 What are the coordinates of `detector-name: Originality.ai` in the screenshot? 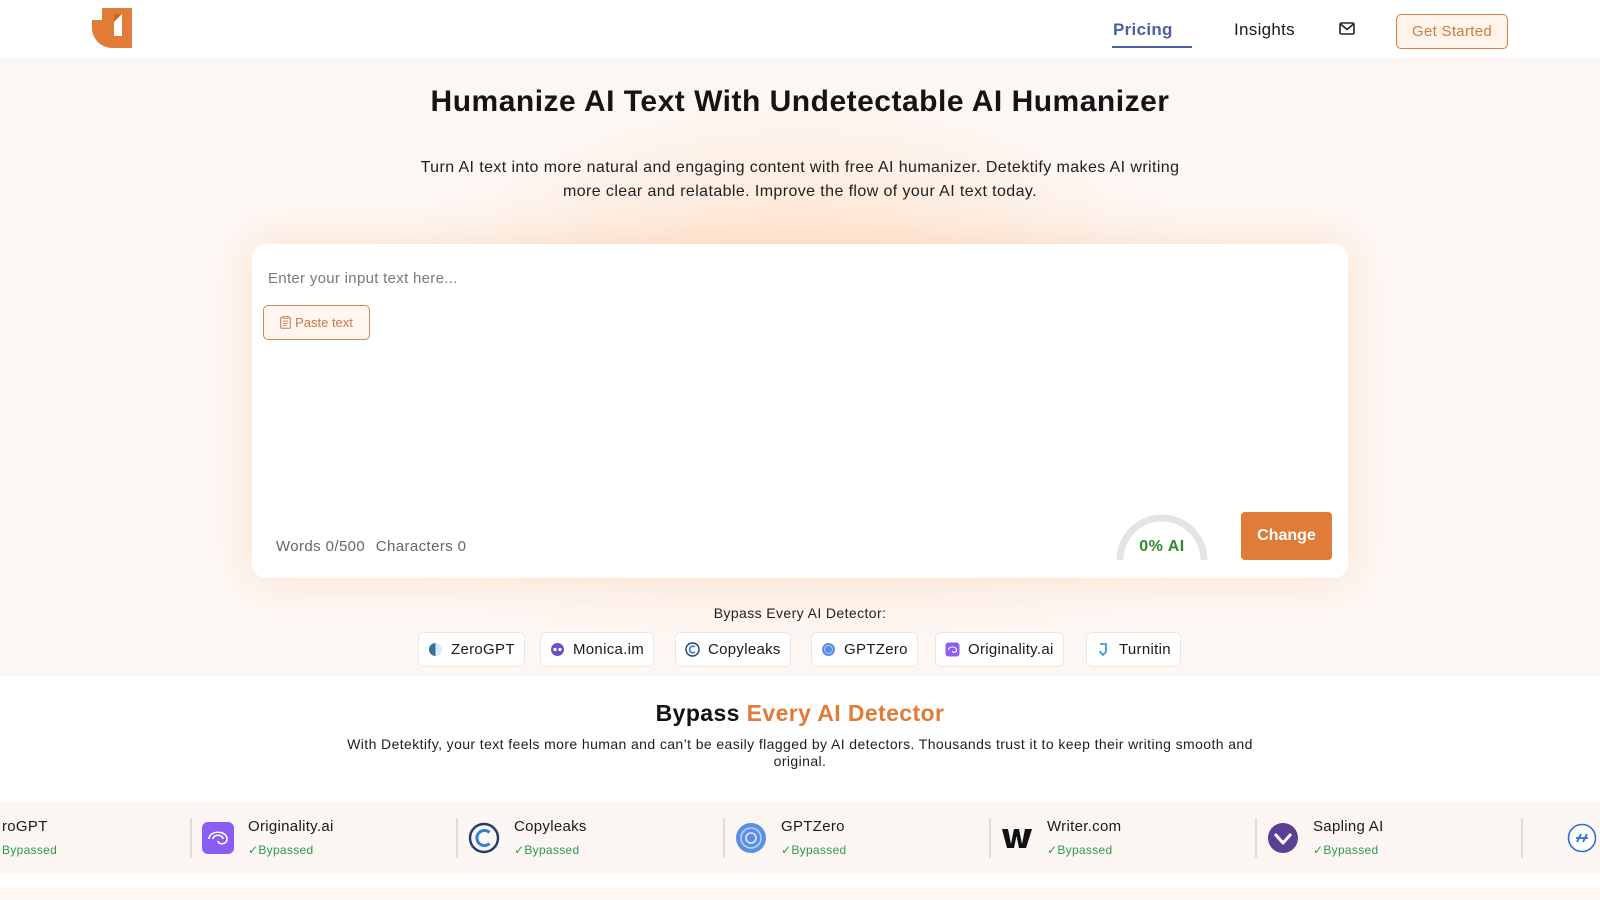 It's located at (291, 826).